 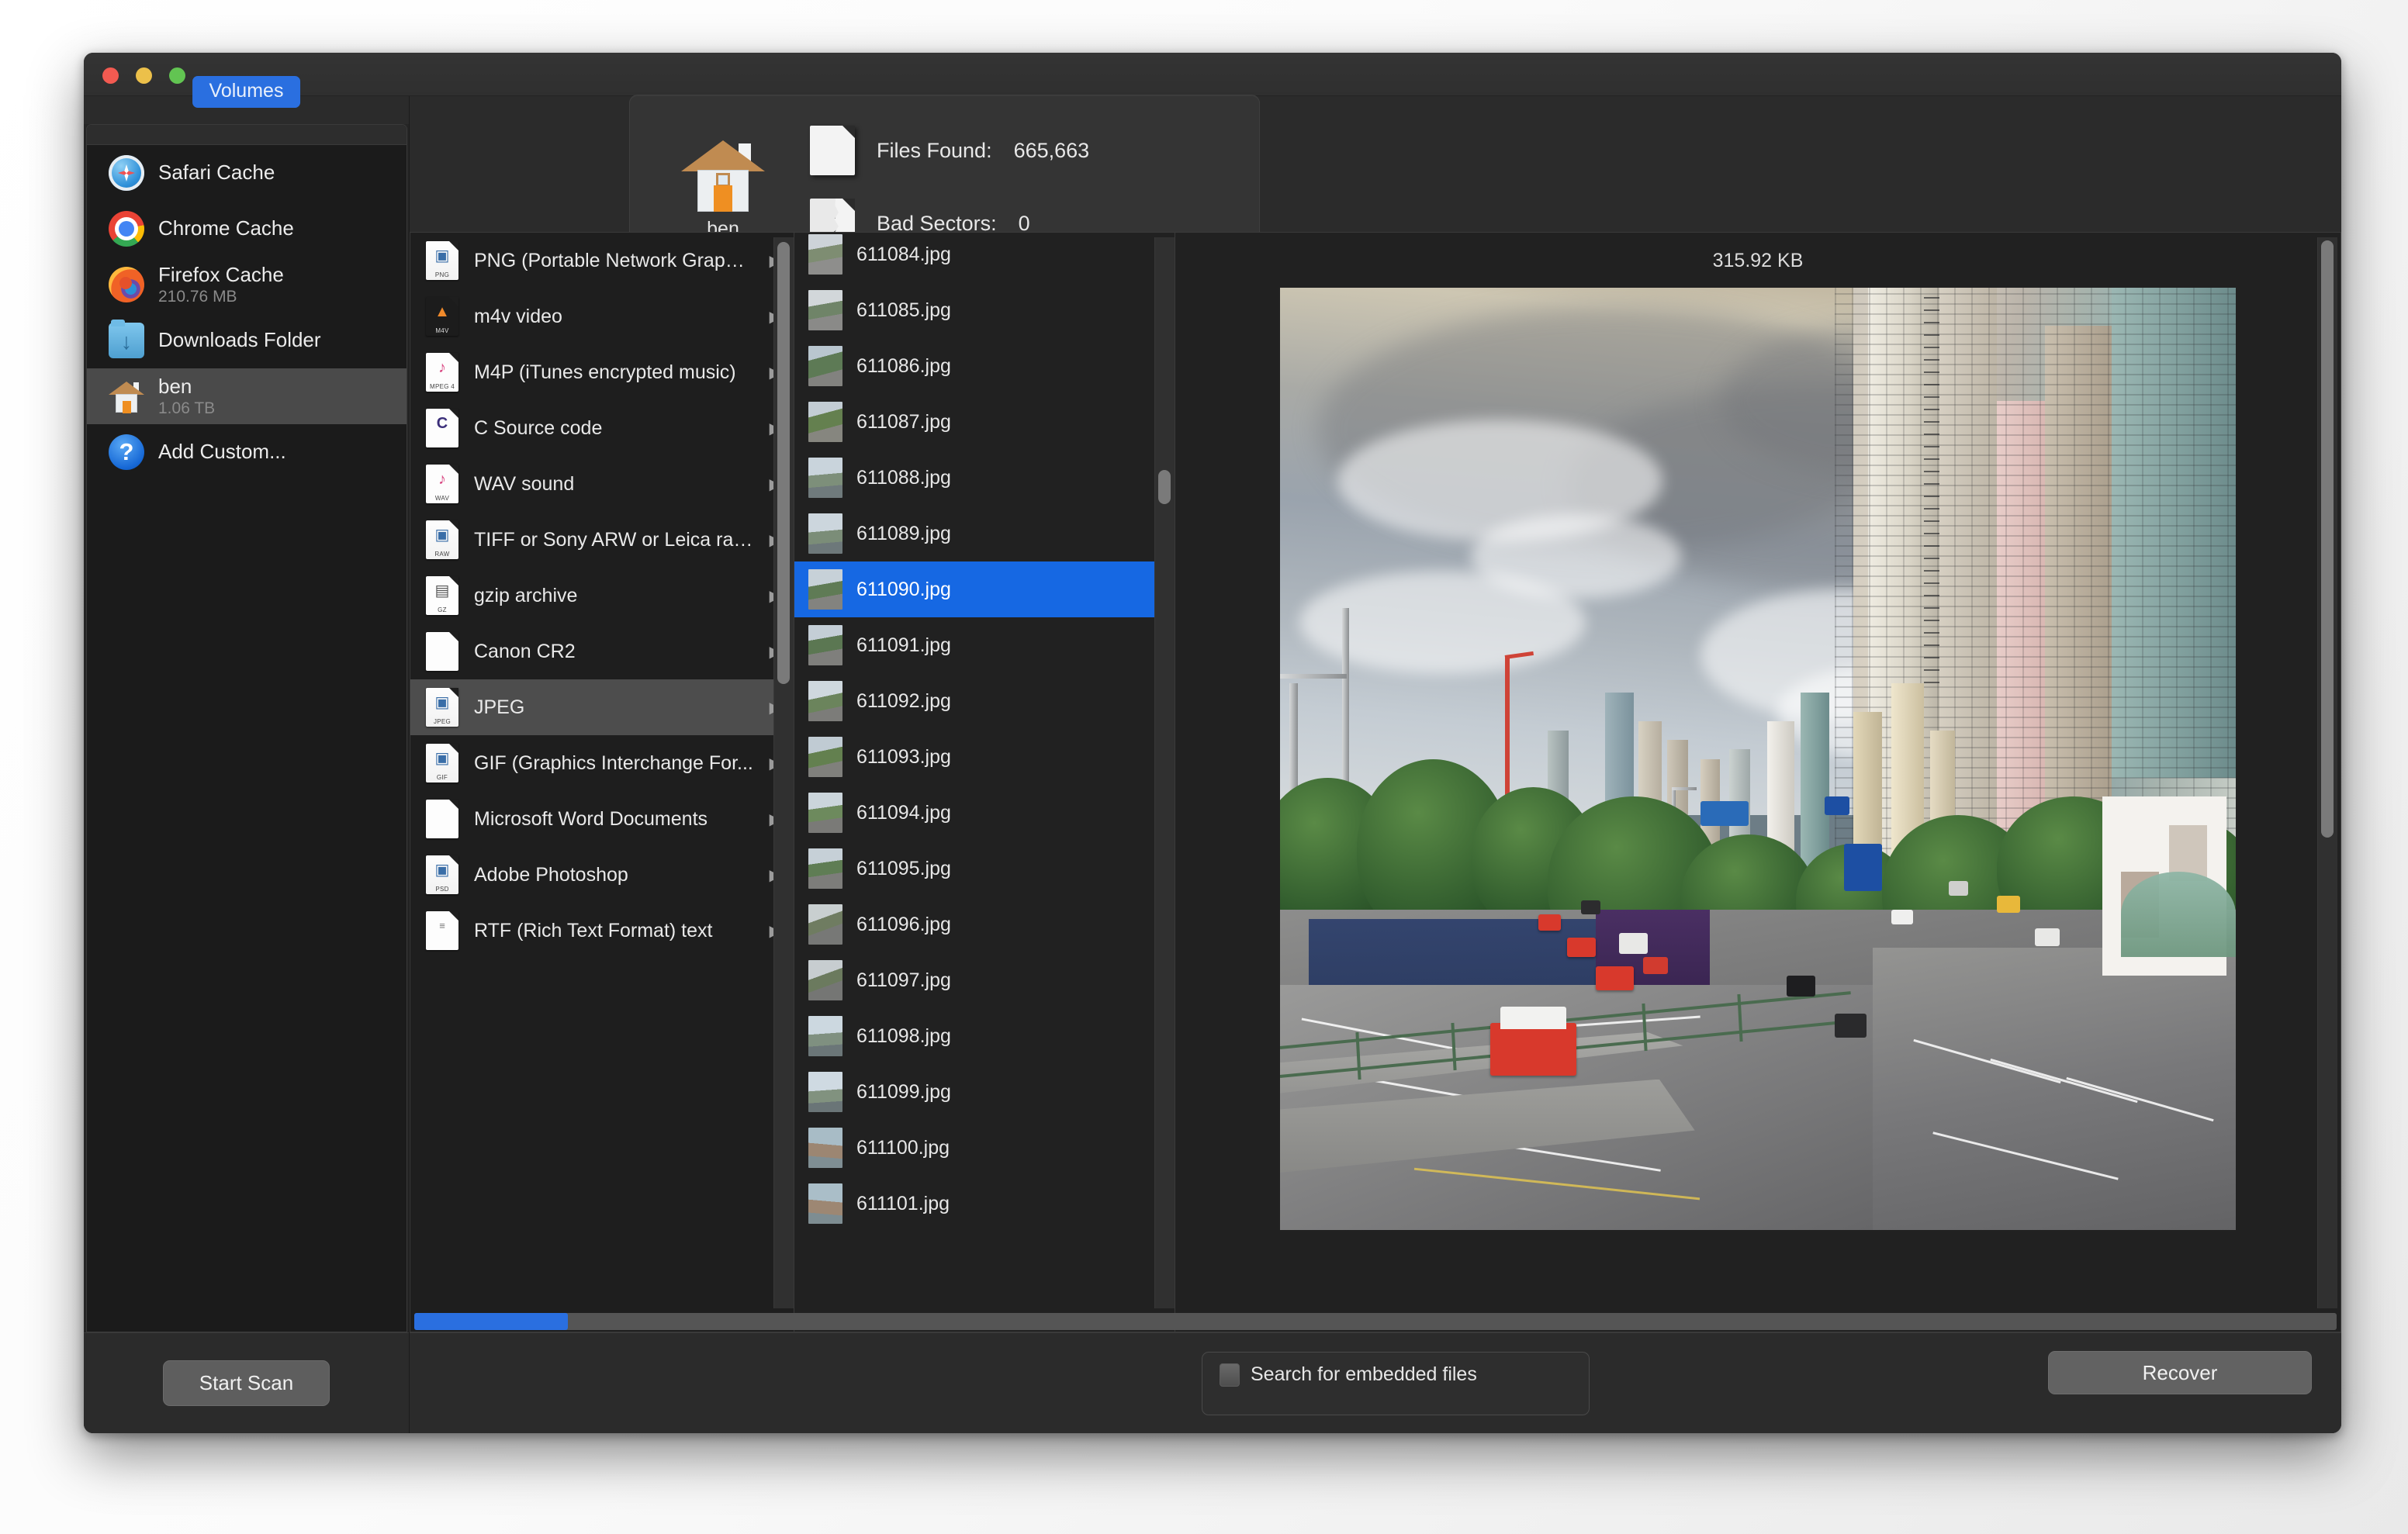 What do you see at coordinates (984, 589) in the screenshot?
I see `file-row: 611090.jpg` at bounding box center [984, 589].